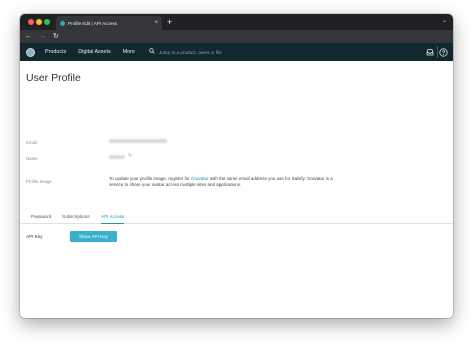  I want to click on tab-search-icon: ⌄, so click(444, 20).